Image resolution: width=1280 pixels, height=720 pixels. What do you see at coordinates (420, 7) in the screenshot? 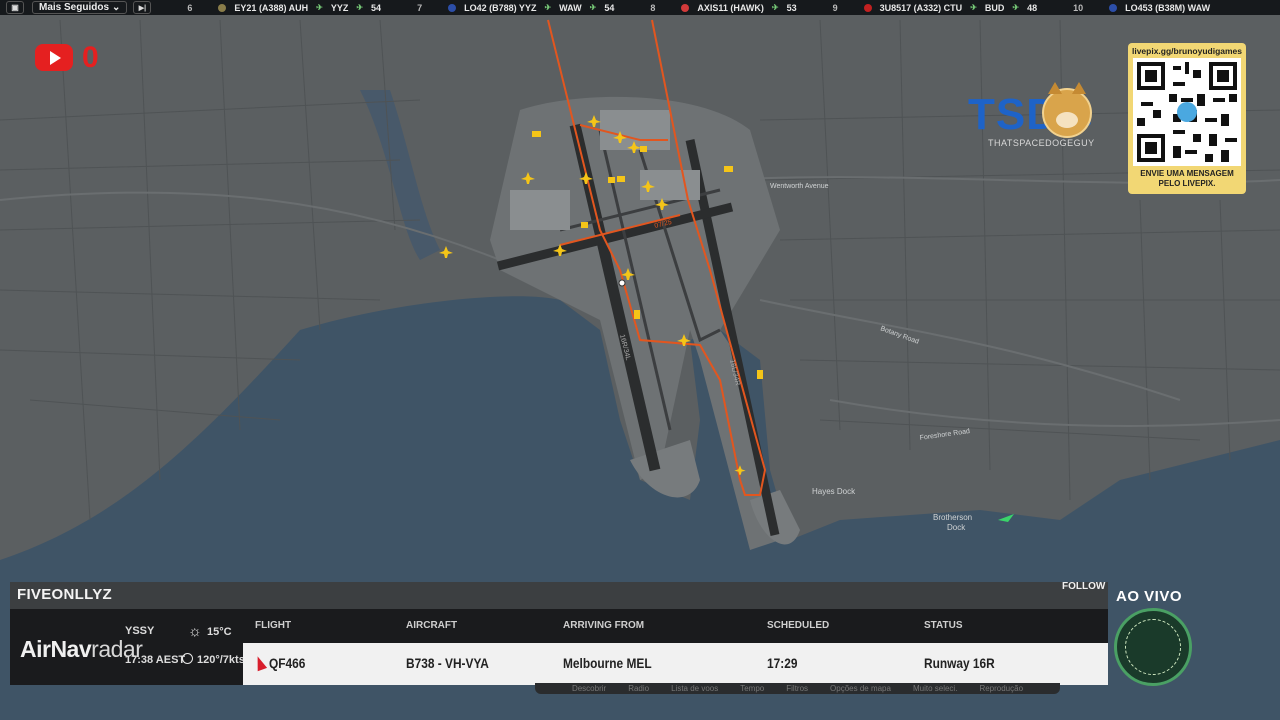
I see `rank: 7` at bounding box center [420, 7].